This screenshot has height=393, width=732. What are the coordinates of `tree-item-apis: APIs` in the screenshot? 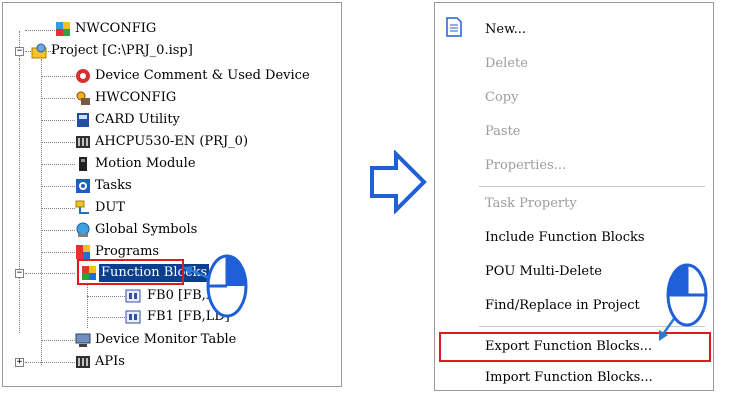 It's located at (168, 362).